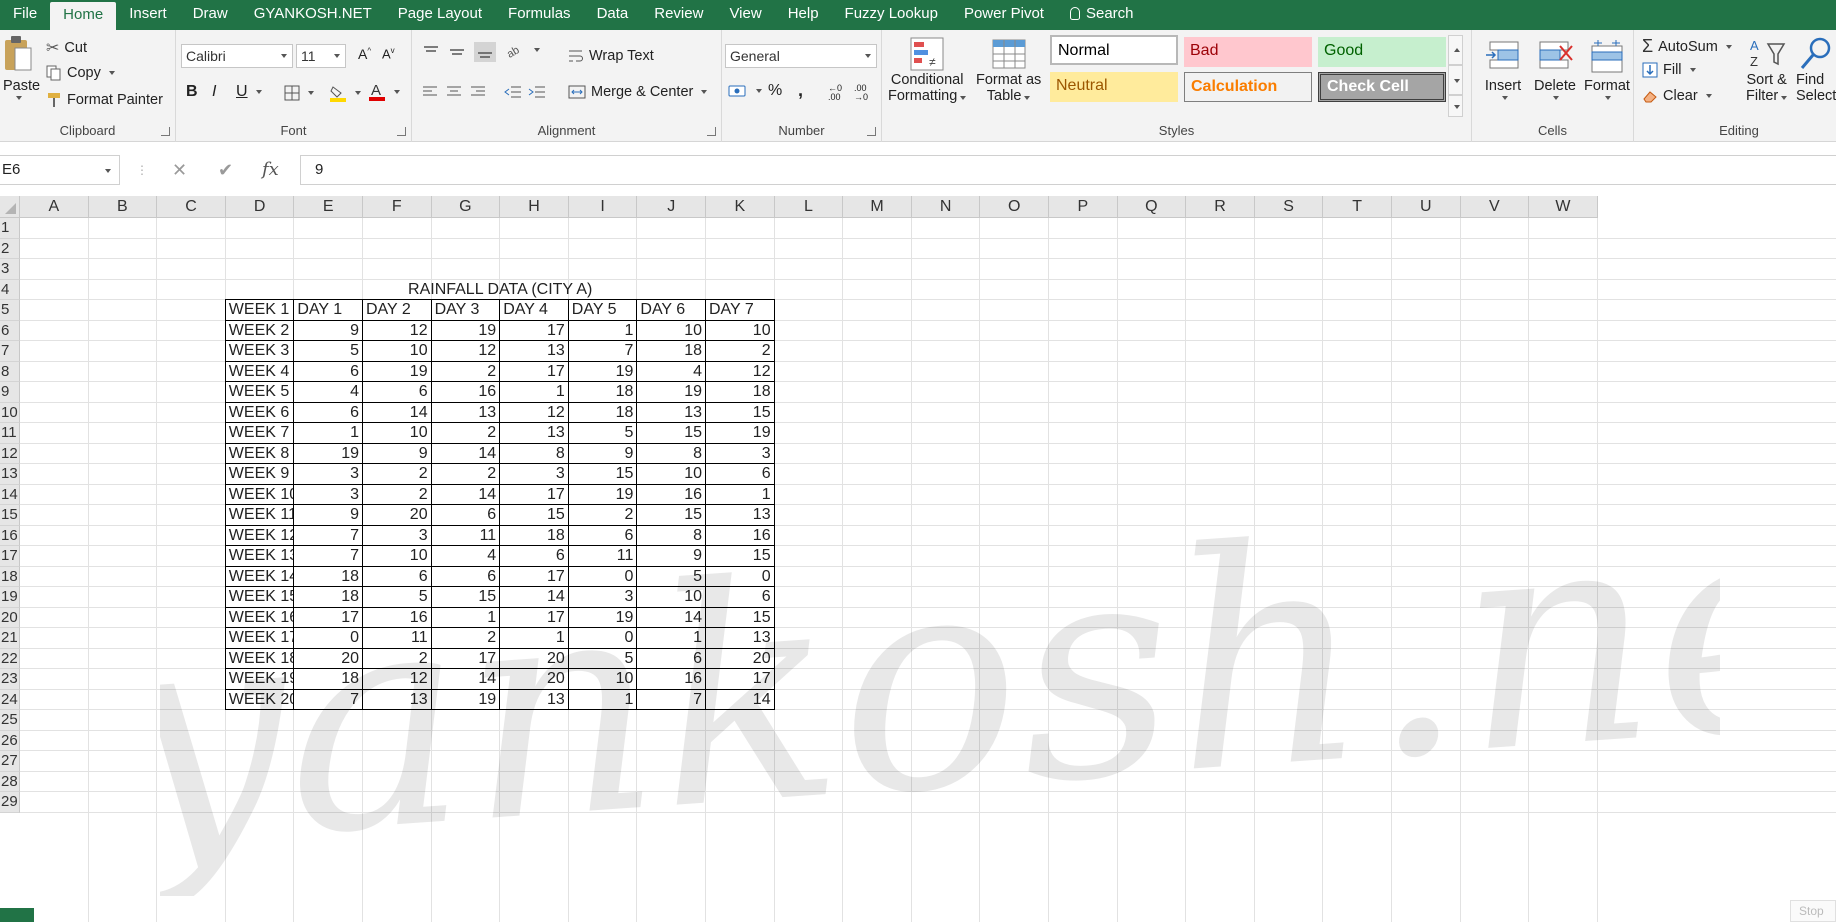 This screenshot has width=1836, height=922. Describe the element at coordinates (260, 617) in the screenshot. I see `week-label-cell: WEEK 16` at that location.